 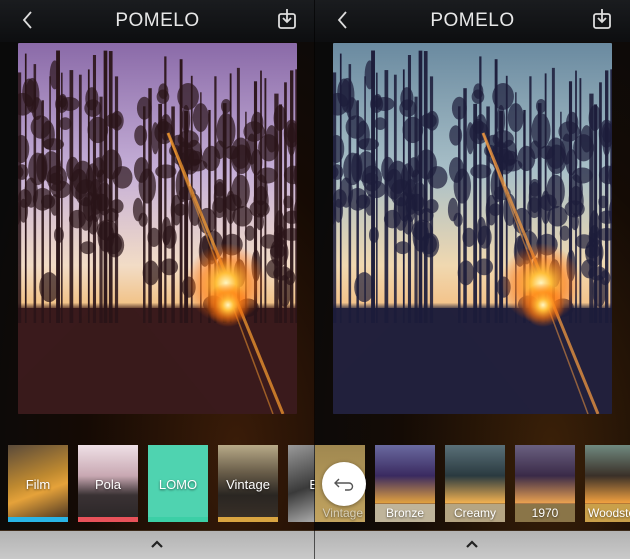 What do you see at coordinates (545, 513) in the screenshot?
I see `filter-label: 1970` at bounding box center [545, 513].